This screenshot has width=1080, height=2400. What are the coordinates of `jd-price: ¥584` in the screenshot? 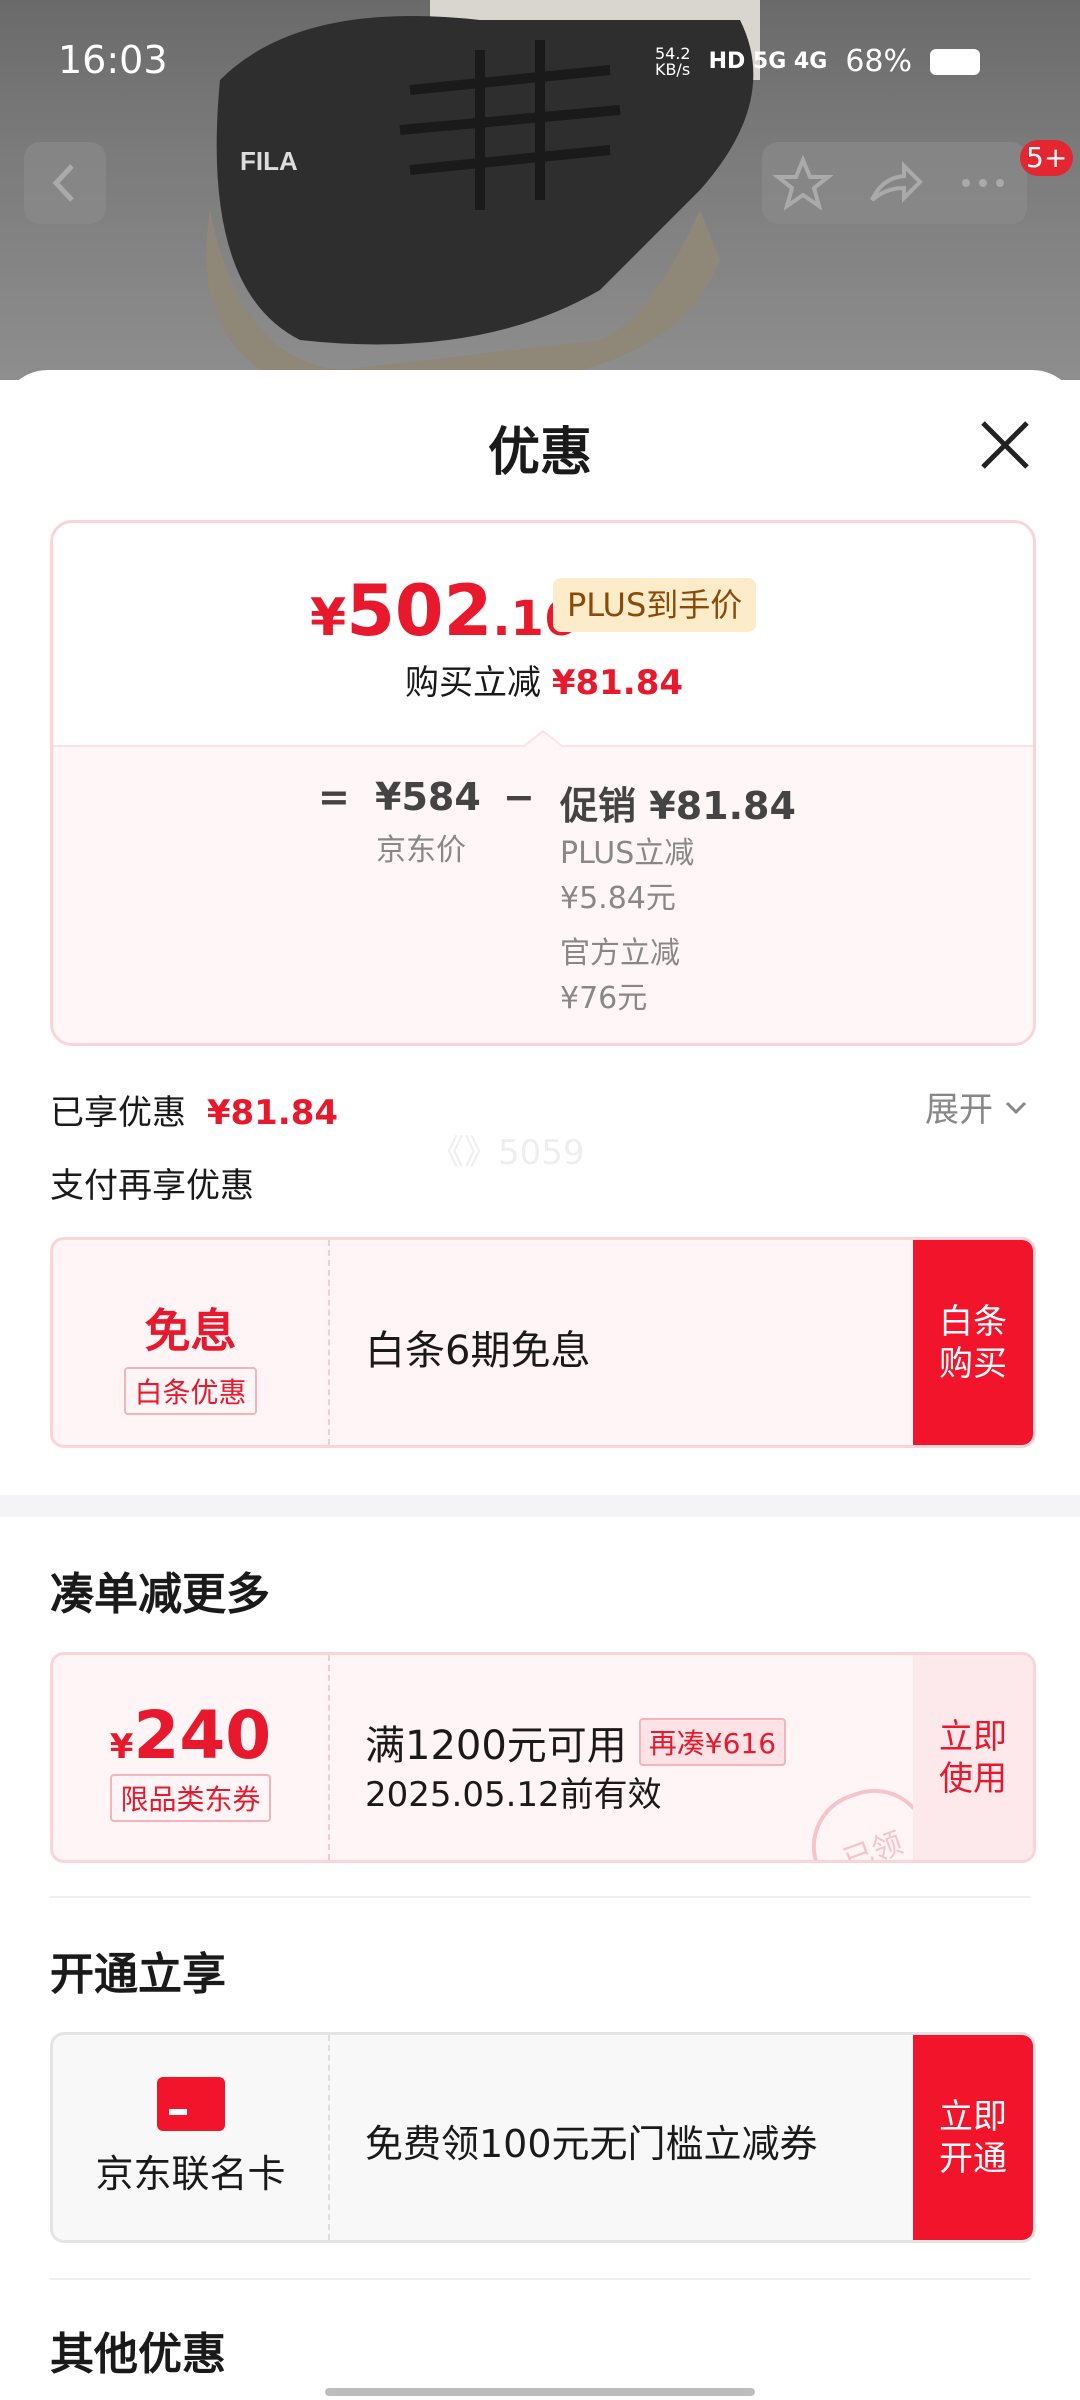 It's located at (428, 797).